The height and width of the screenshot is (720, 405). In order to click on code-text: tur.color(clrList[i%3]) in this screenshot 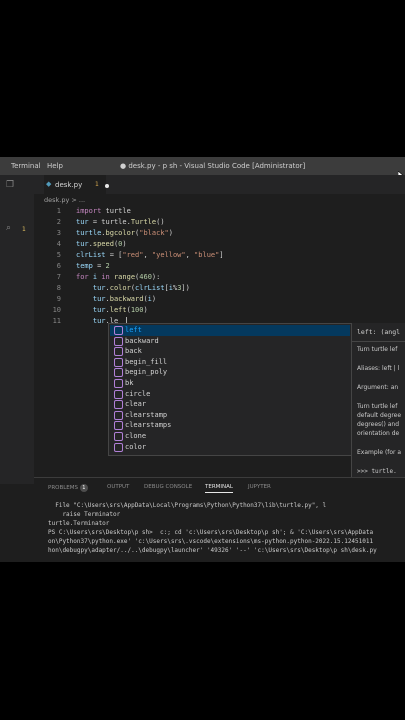, I will do `click(133, 288)`.